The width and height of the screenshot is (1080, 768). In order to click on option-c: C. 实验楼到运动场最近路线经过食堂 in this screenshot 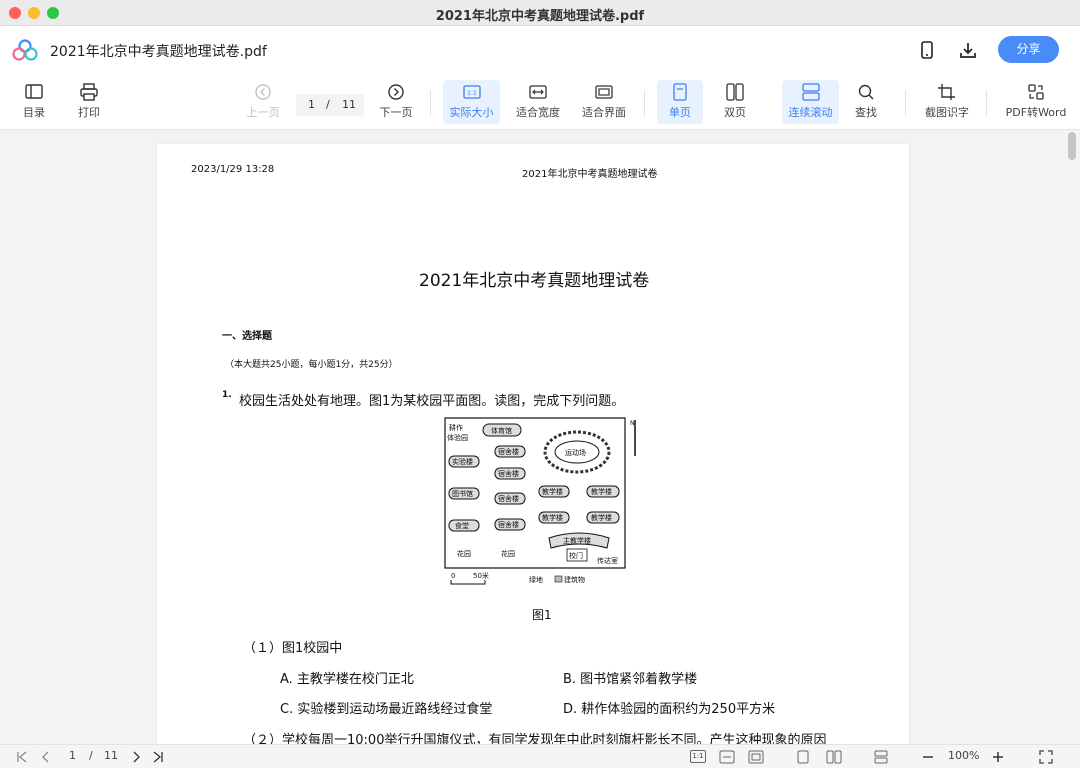, I will do `click(386, 709)`.